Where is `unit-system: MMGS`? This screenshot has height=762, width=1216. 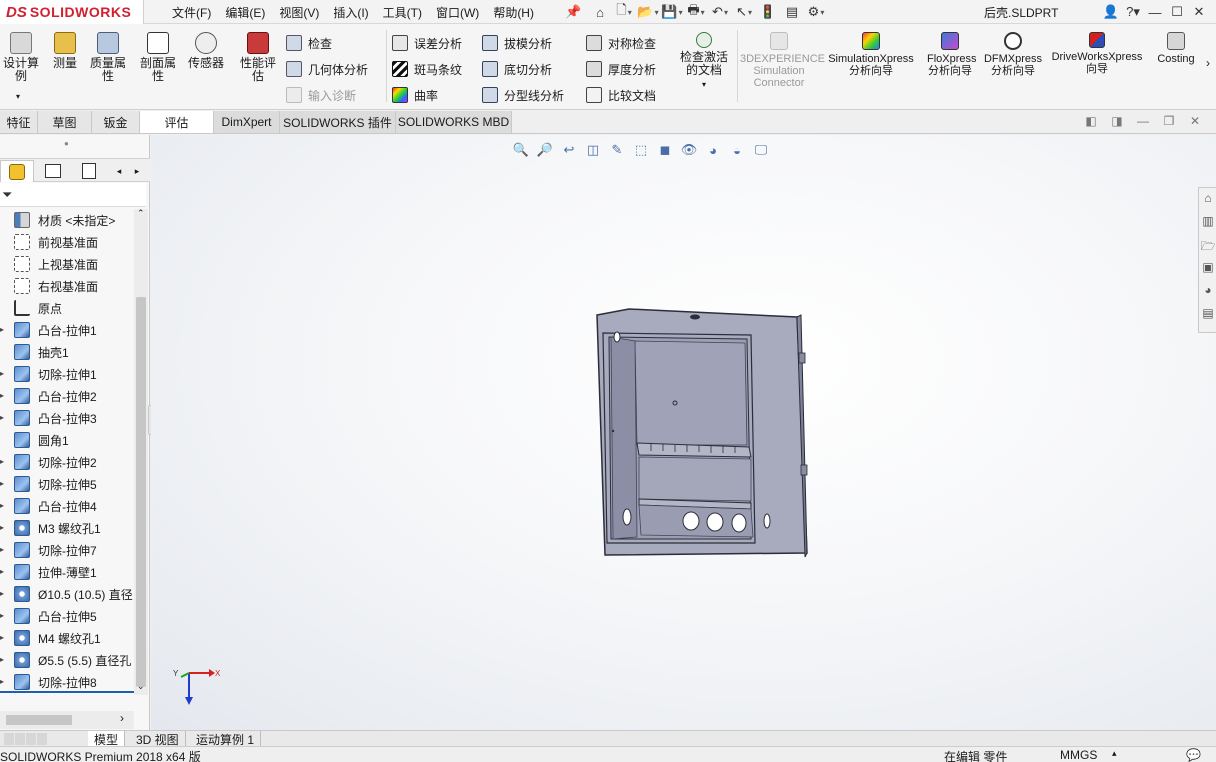
unit-system: MMGS is located at coordinates (1078, 755).